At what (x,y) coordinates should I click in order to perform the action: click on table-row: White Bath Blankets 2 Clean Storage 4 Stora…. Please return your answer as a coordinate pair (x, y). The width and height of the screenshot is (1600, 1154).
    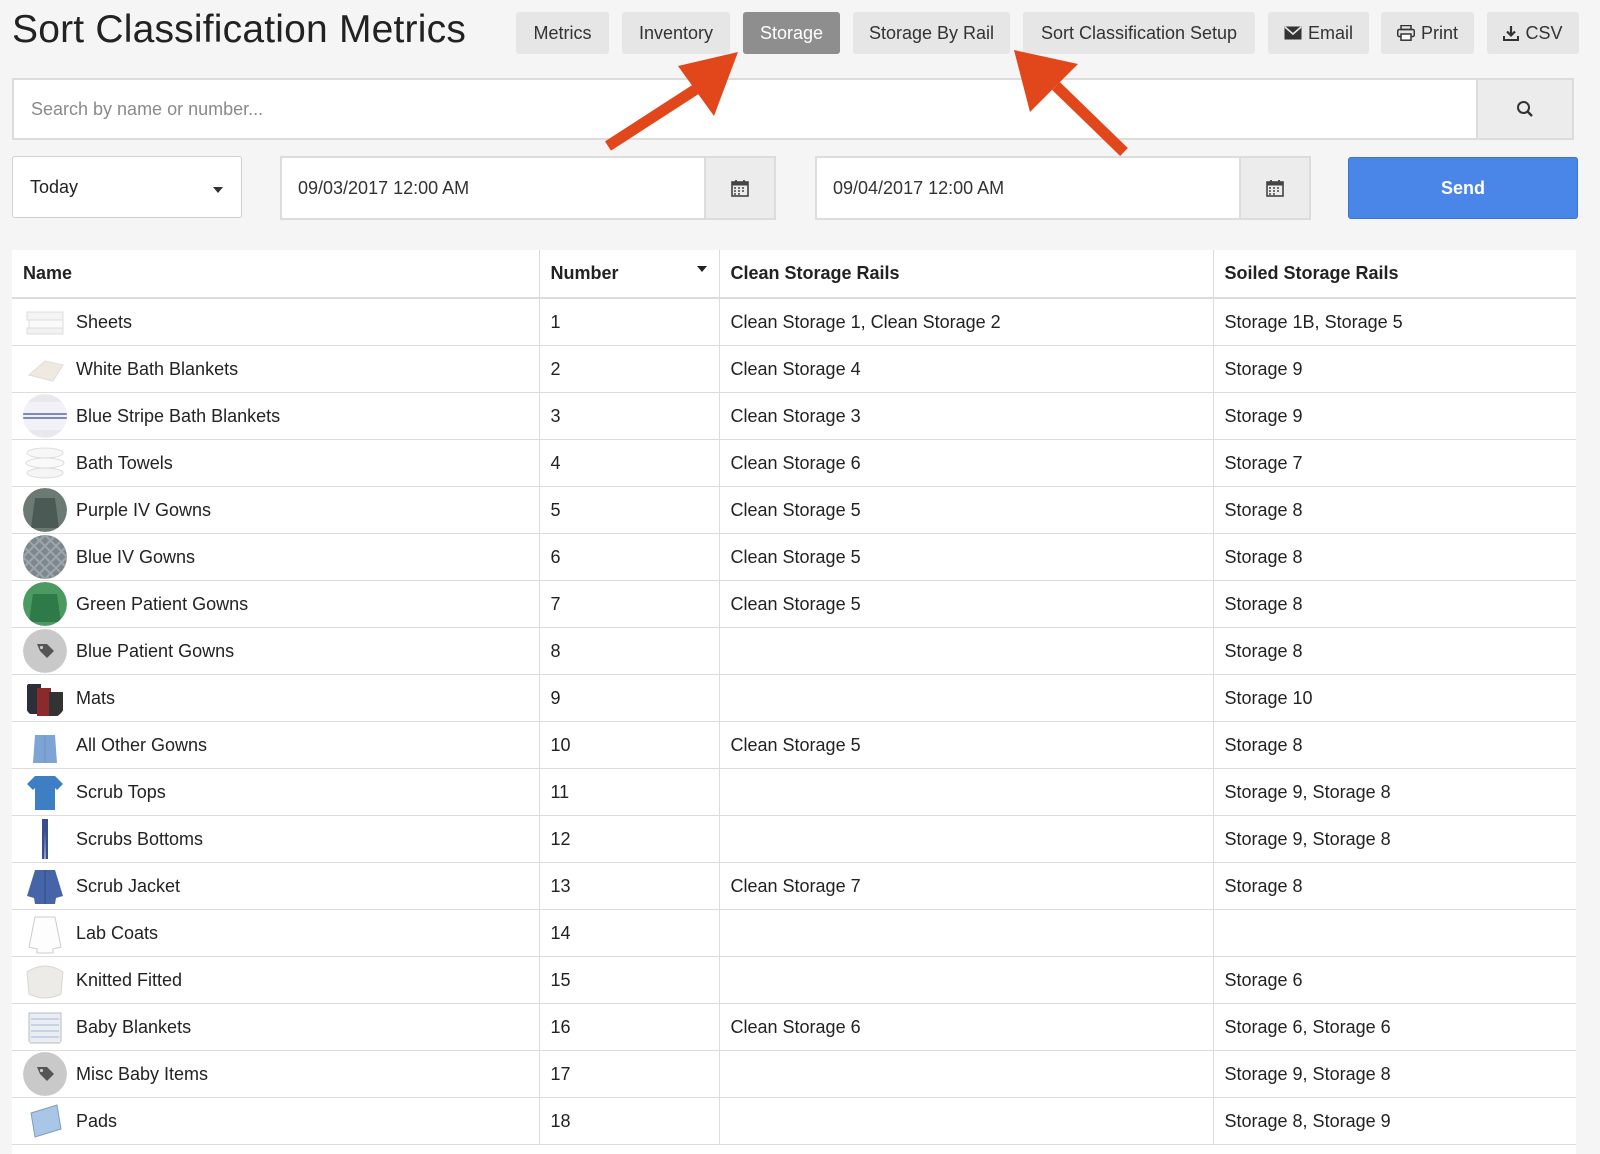
    Looking at the image, I should click on (794, 369).